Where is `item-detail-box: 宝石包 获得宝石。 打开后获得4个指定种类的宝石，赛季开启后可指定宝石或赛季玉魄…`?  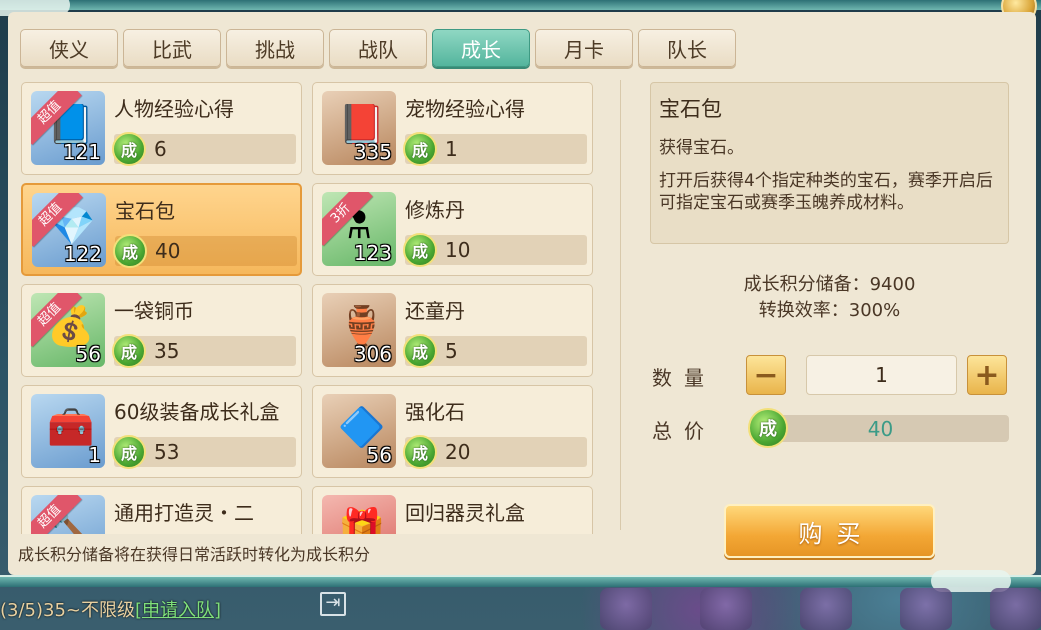 item-detail-box: 宝石包 获得宝石。 打开后获得4个指定种类的宝石，赛季开启后可指定宝石或赛季玉魄… is located at coordinates (829, 163).